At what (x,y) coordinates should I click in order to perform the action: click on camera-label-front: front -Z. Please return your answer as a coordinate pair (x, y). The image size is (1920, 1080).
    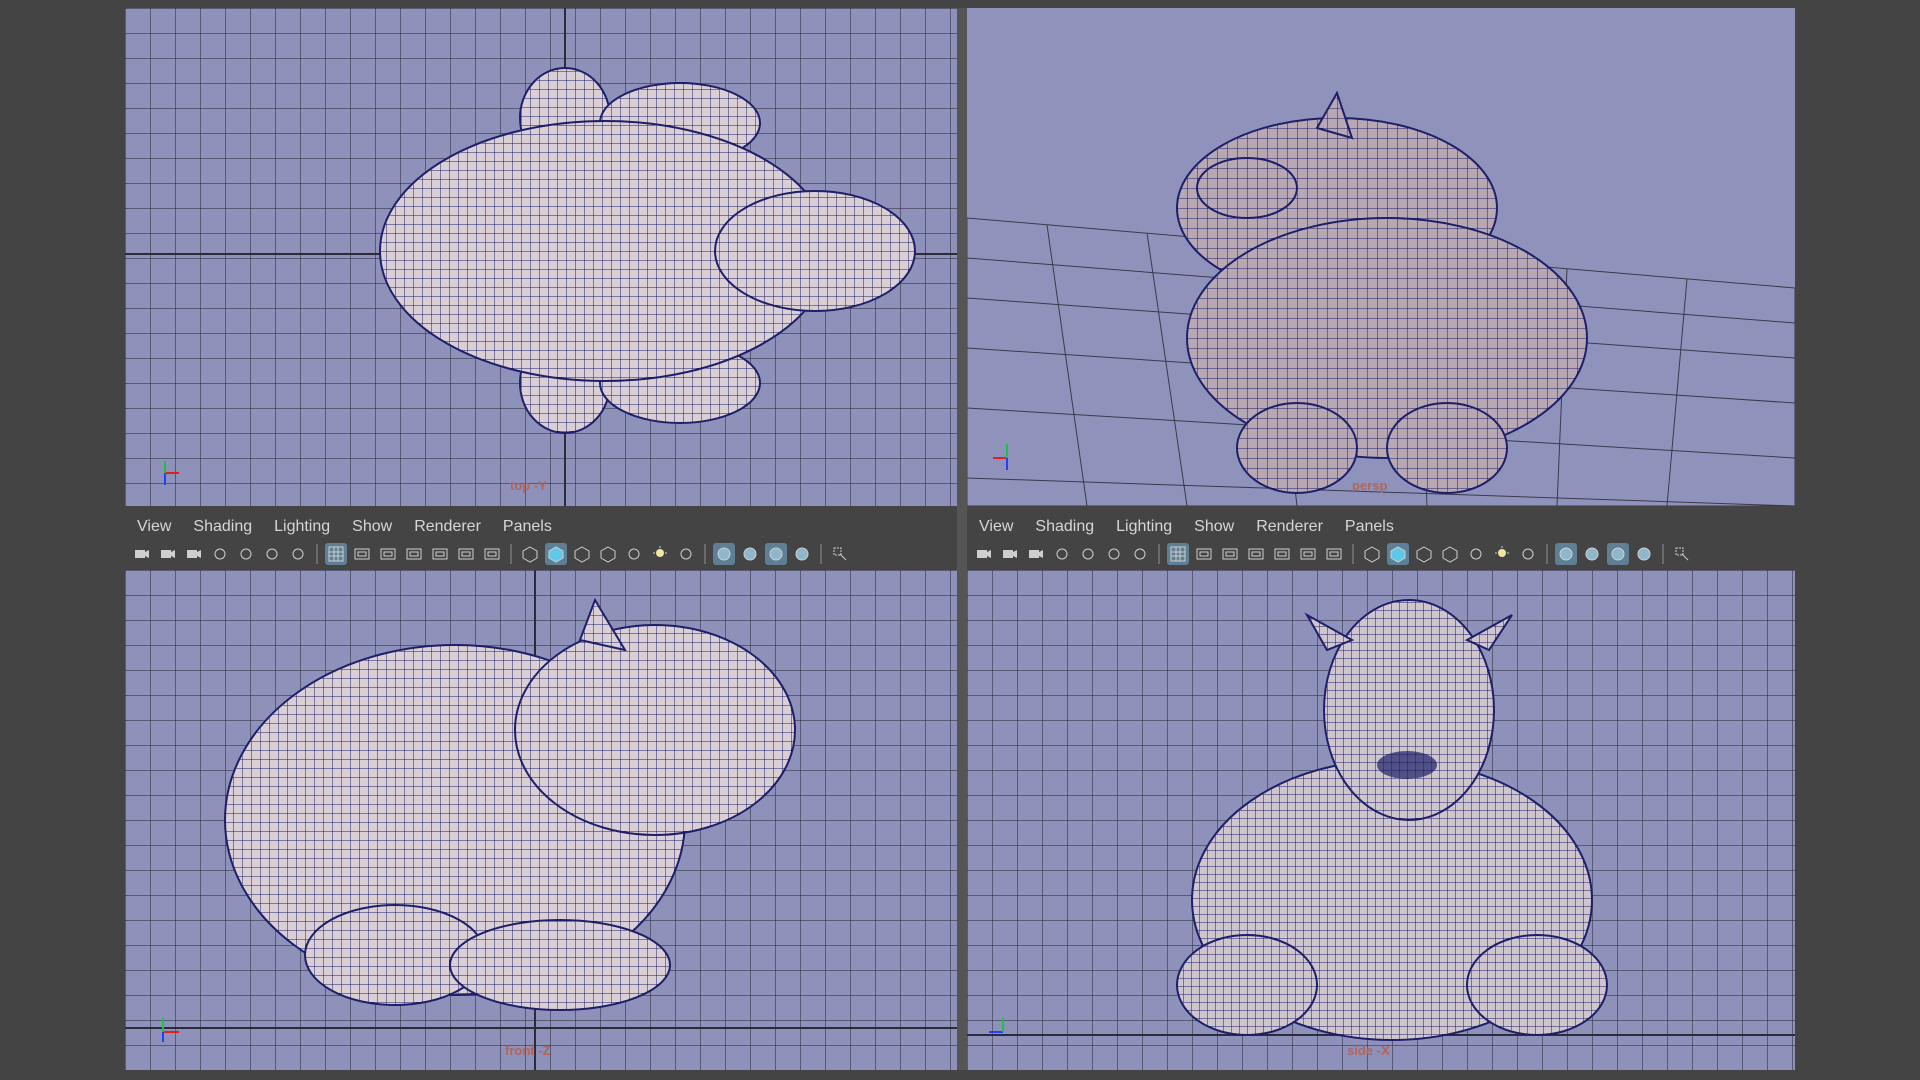
    Looking at the image, I should click on (528, 1050).